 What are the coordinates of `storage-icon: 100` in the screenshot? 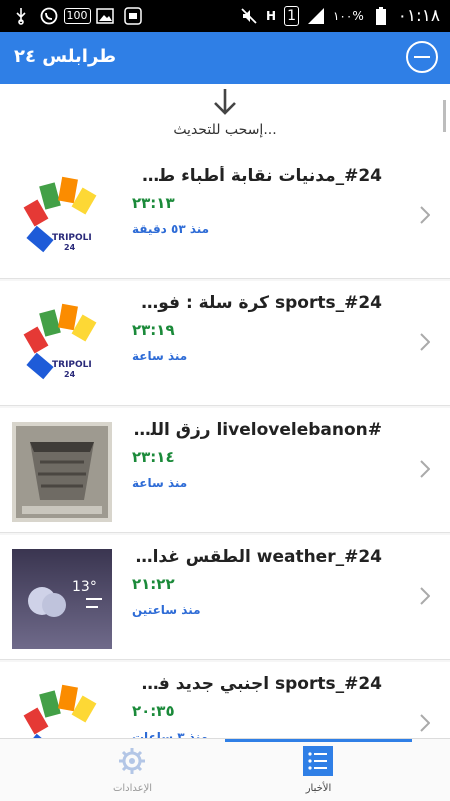 It's located at (77, 16).